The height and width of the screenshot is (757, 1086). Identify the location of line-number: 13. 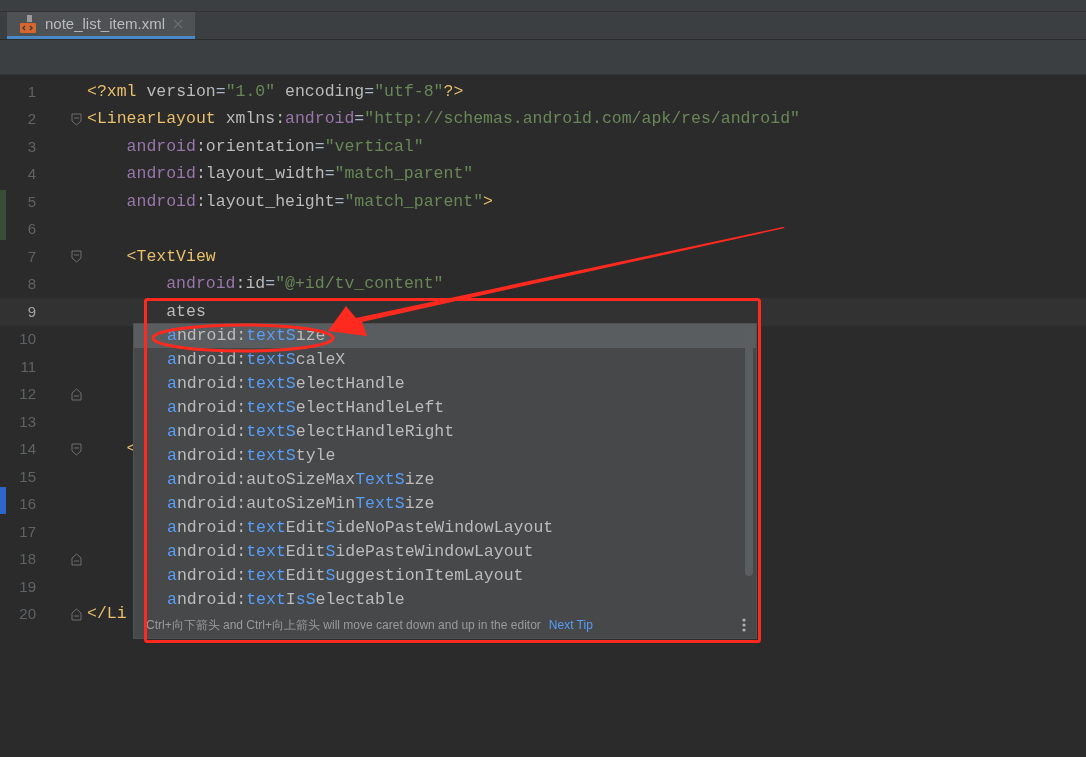
(27, 421).